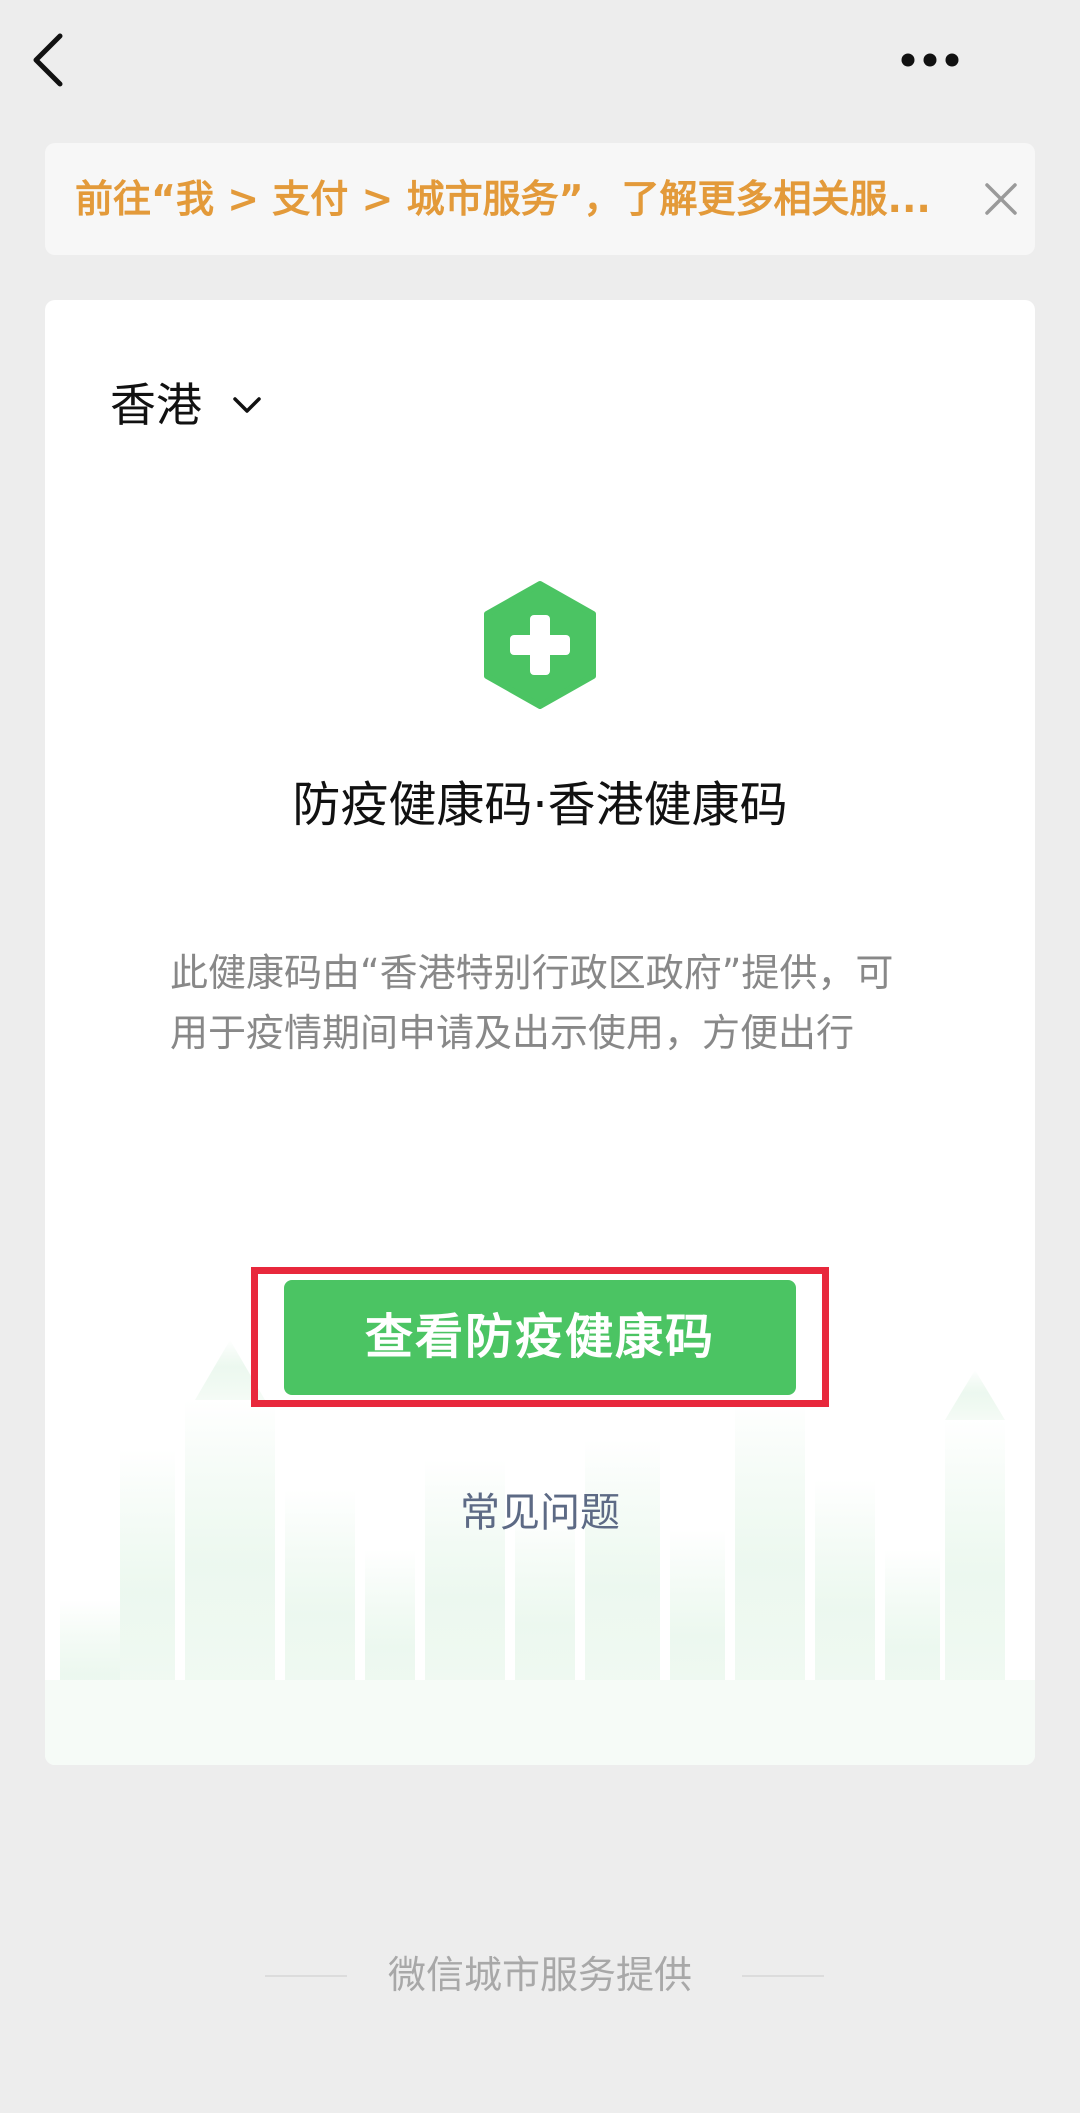  I want to click on view-health-code-button: 查看防疫健康码, so click(540, 1337).